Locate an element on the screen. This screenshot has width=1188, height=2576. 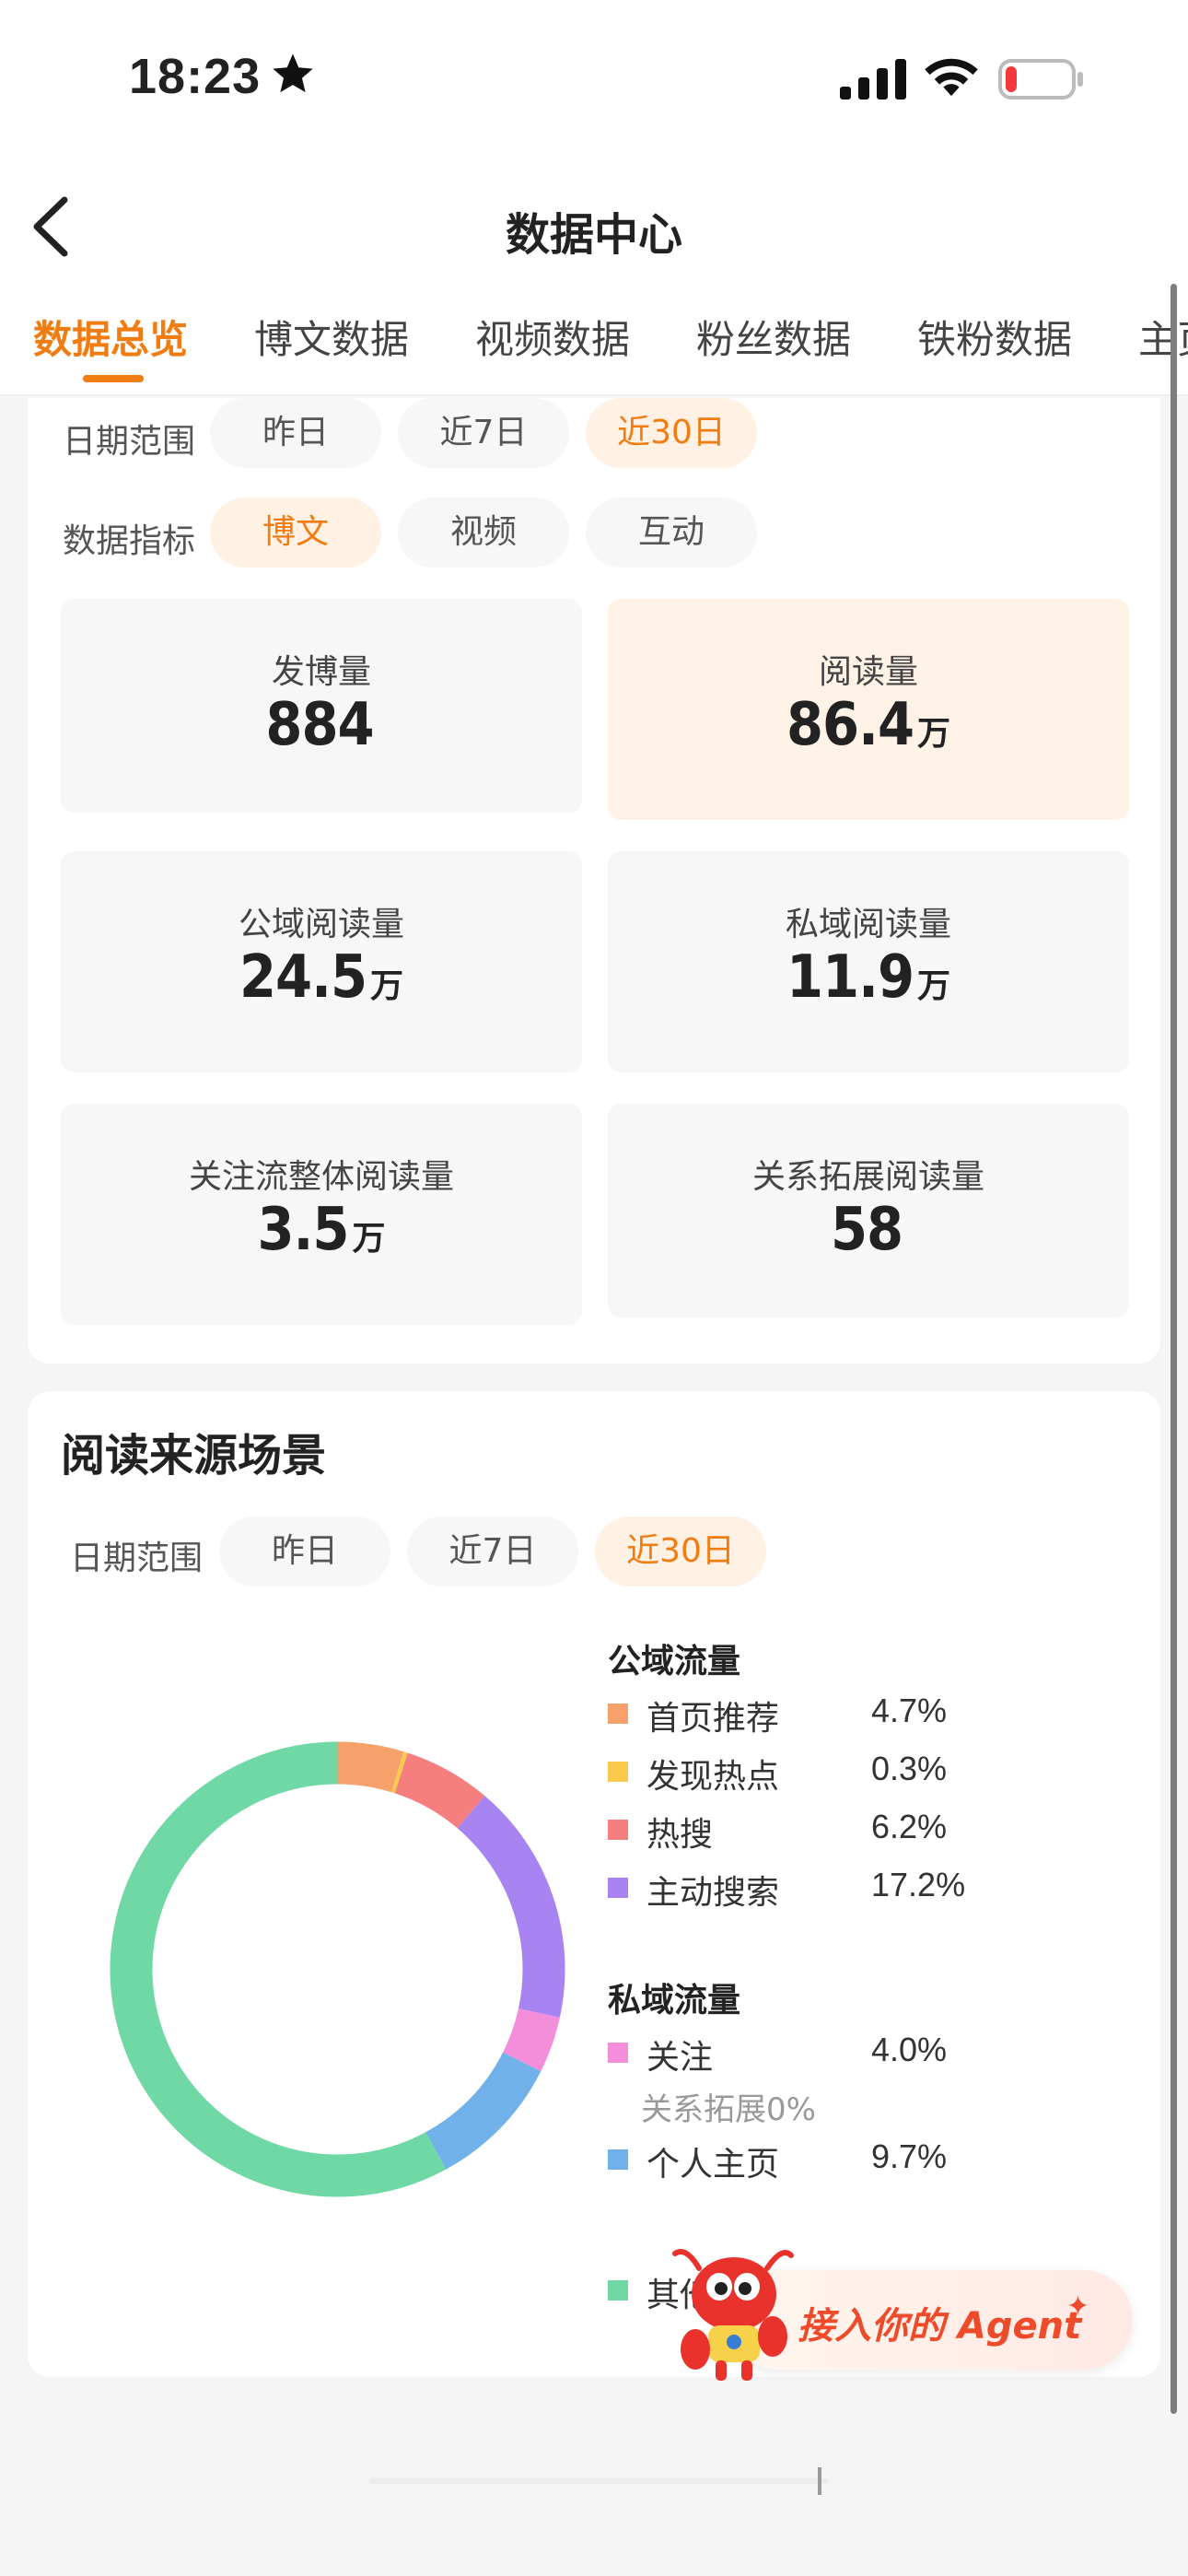
sources-date-chip-7days: 近7日 is located at coordinates (493, 1551).